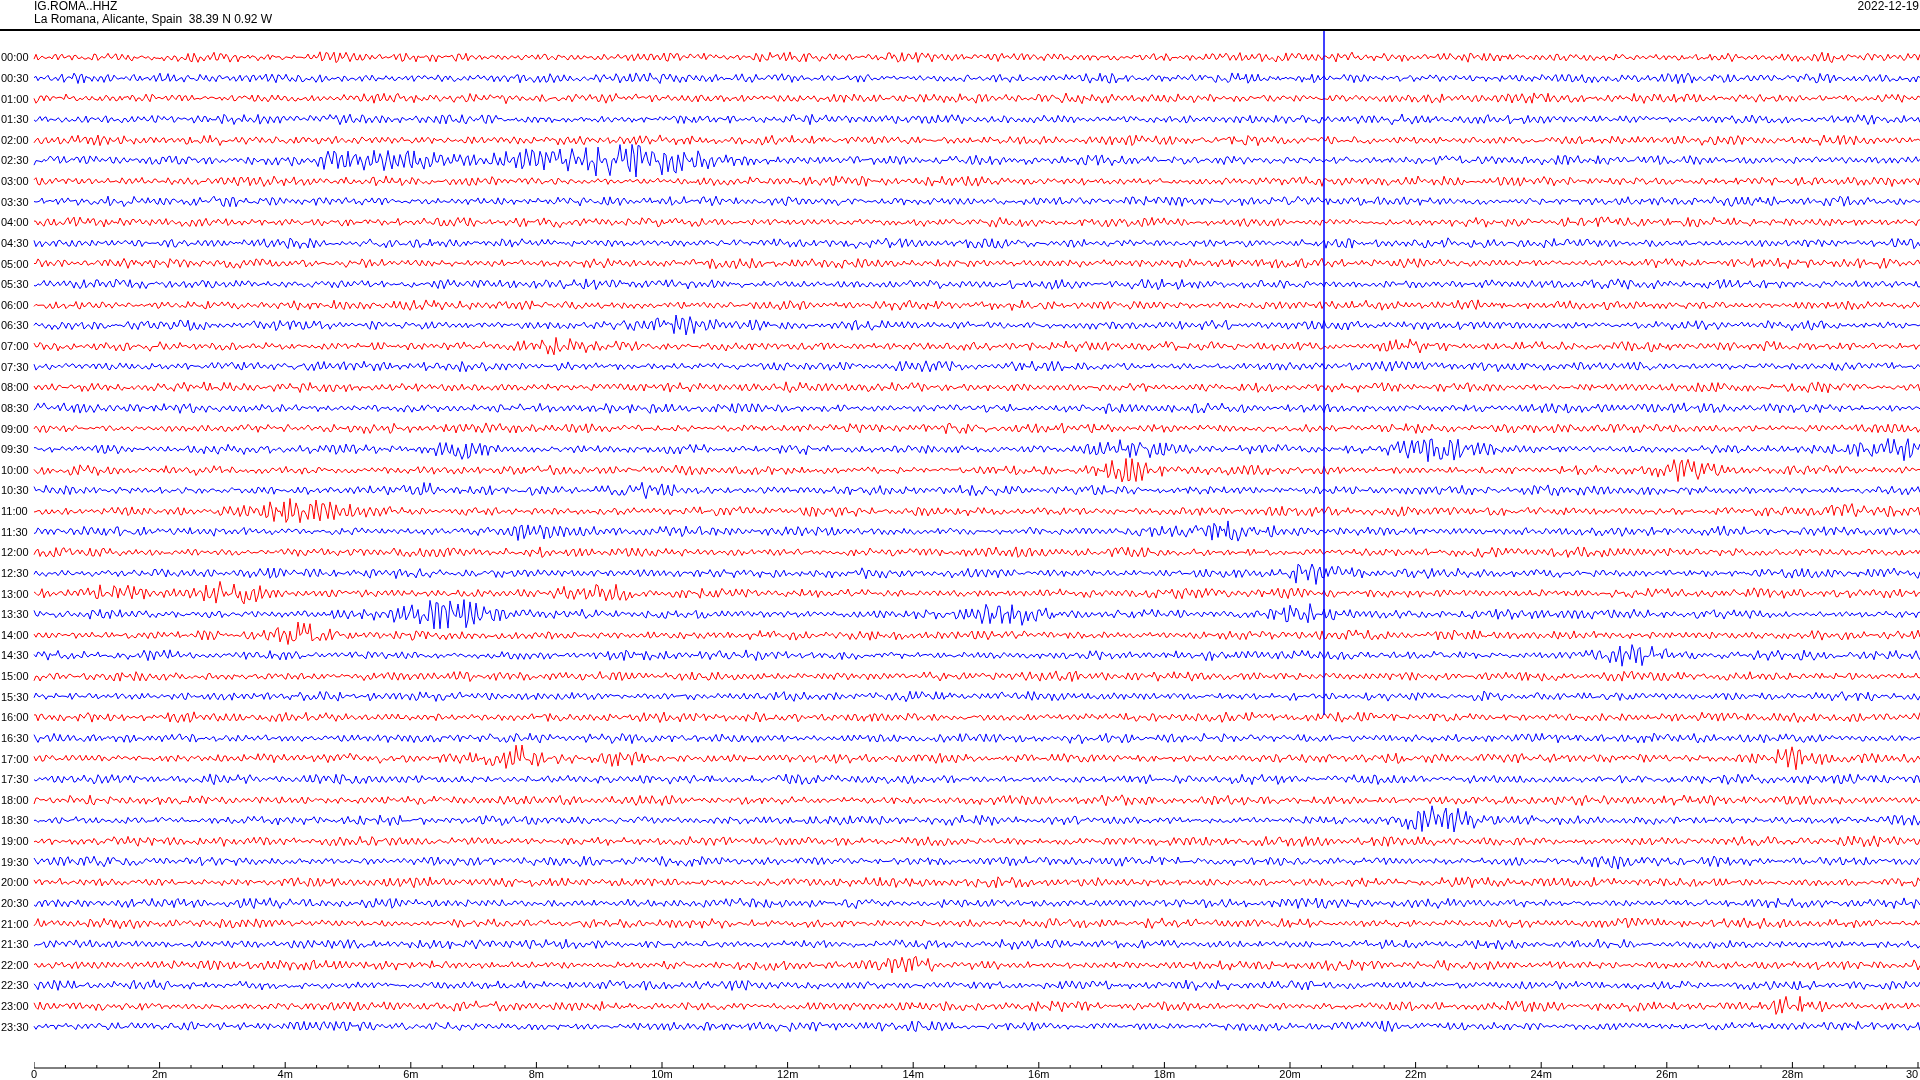 The height and width of the screenshot is (1080, 1920). I want to click on row-time-label: 17:30, so click(15, 779).